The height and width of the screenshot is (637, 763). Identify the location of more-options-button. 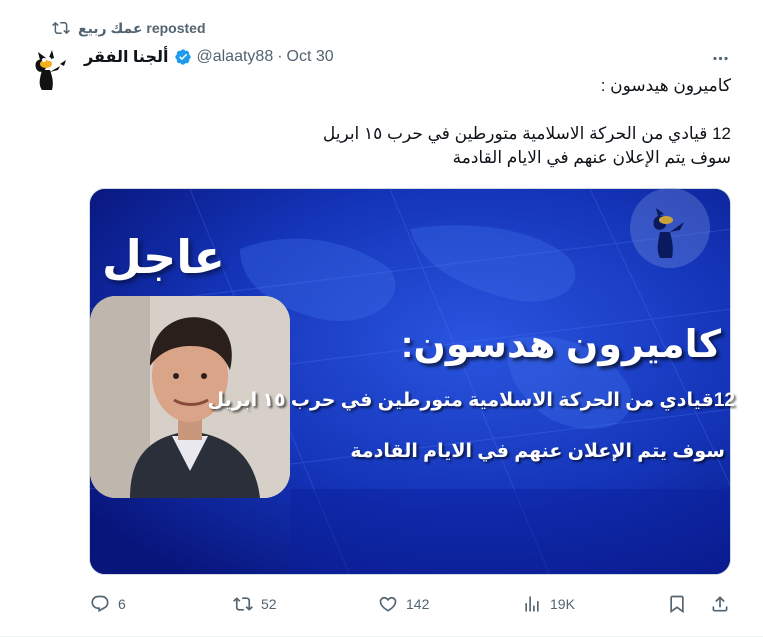
(720, 58).